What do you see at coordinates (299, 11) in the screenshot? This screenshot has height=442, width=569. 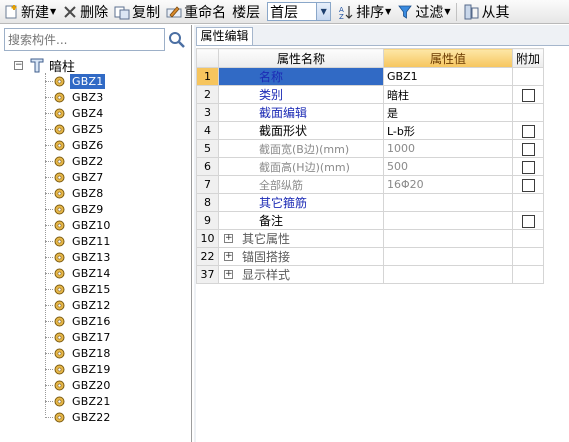 I see `floor-select: 首层 ▼` at bounding box center [299, 11].